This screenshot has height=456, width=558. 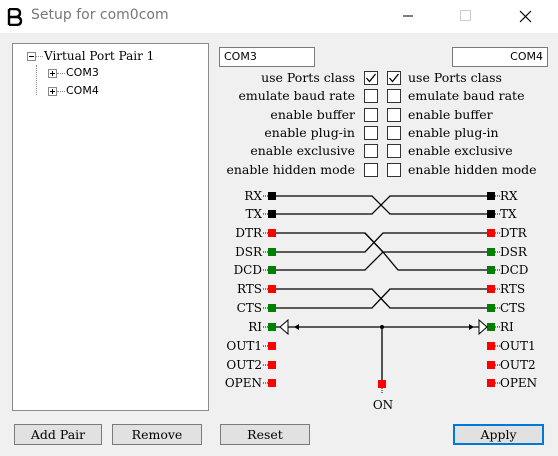 I want to click on pin-left-cts, so click(x=272, y=308).